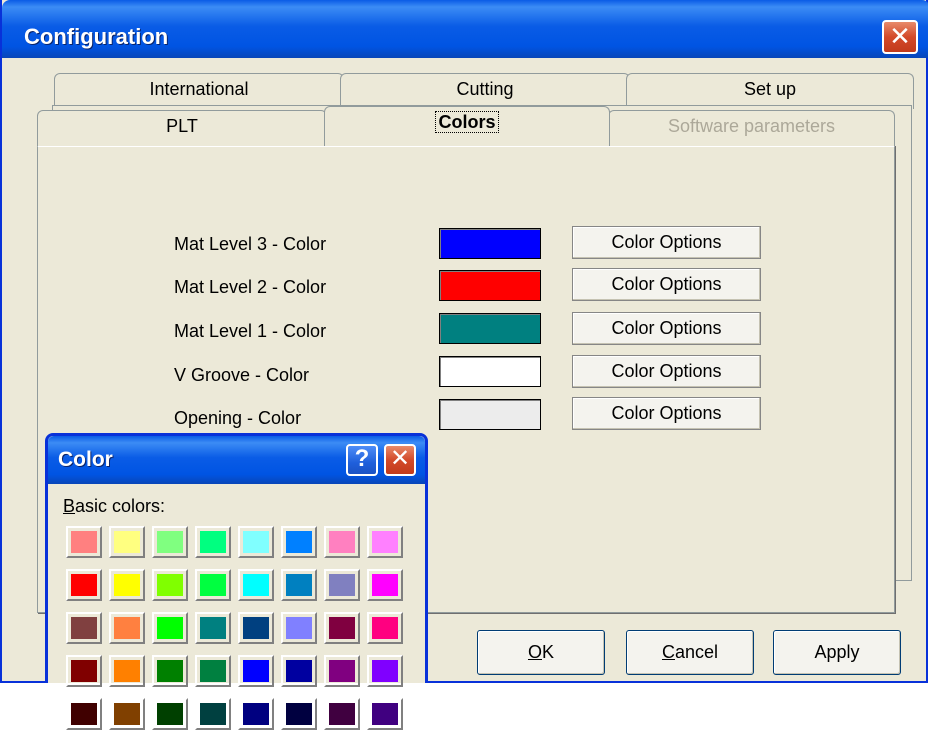 The width and height of the screenshot is (928, 730). Describe the element at coordinates (696, 652) in the screenshot. I see `cancel-label: ancel` at that location.